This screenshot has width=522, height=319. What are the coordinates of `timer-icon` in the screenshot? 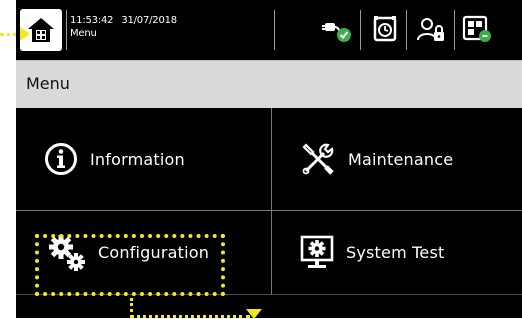 It's located at (385, 29).